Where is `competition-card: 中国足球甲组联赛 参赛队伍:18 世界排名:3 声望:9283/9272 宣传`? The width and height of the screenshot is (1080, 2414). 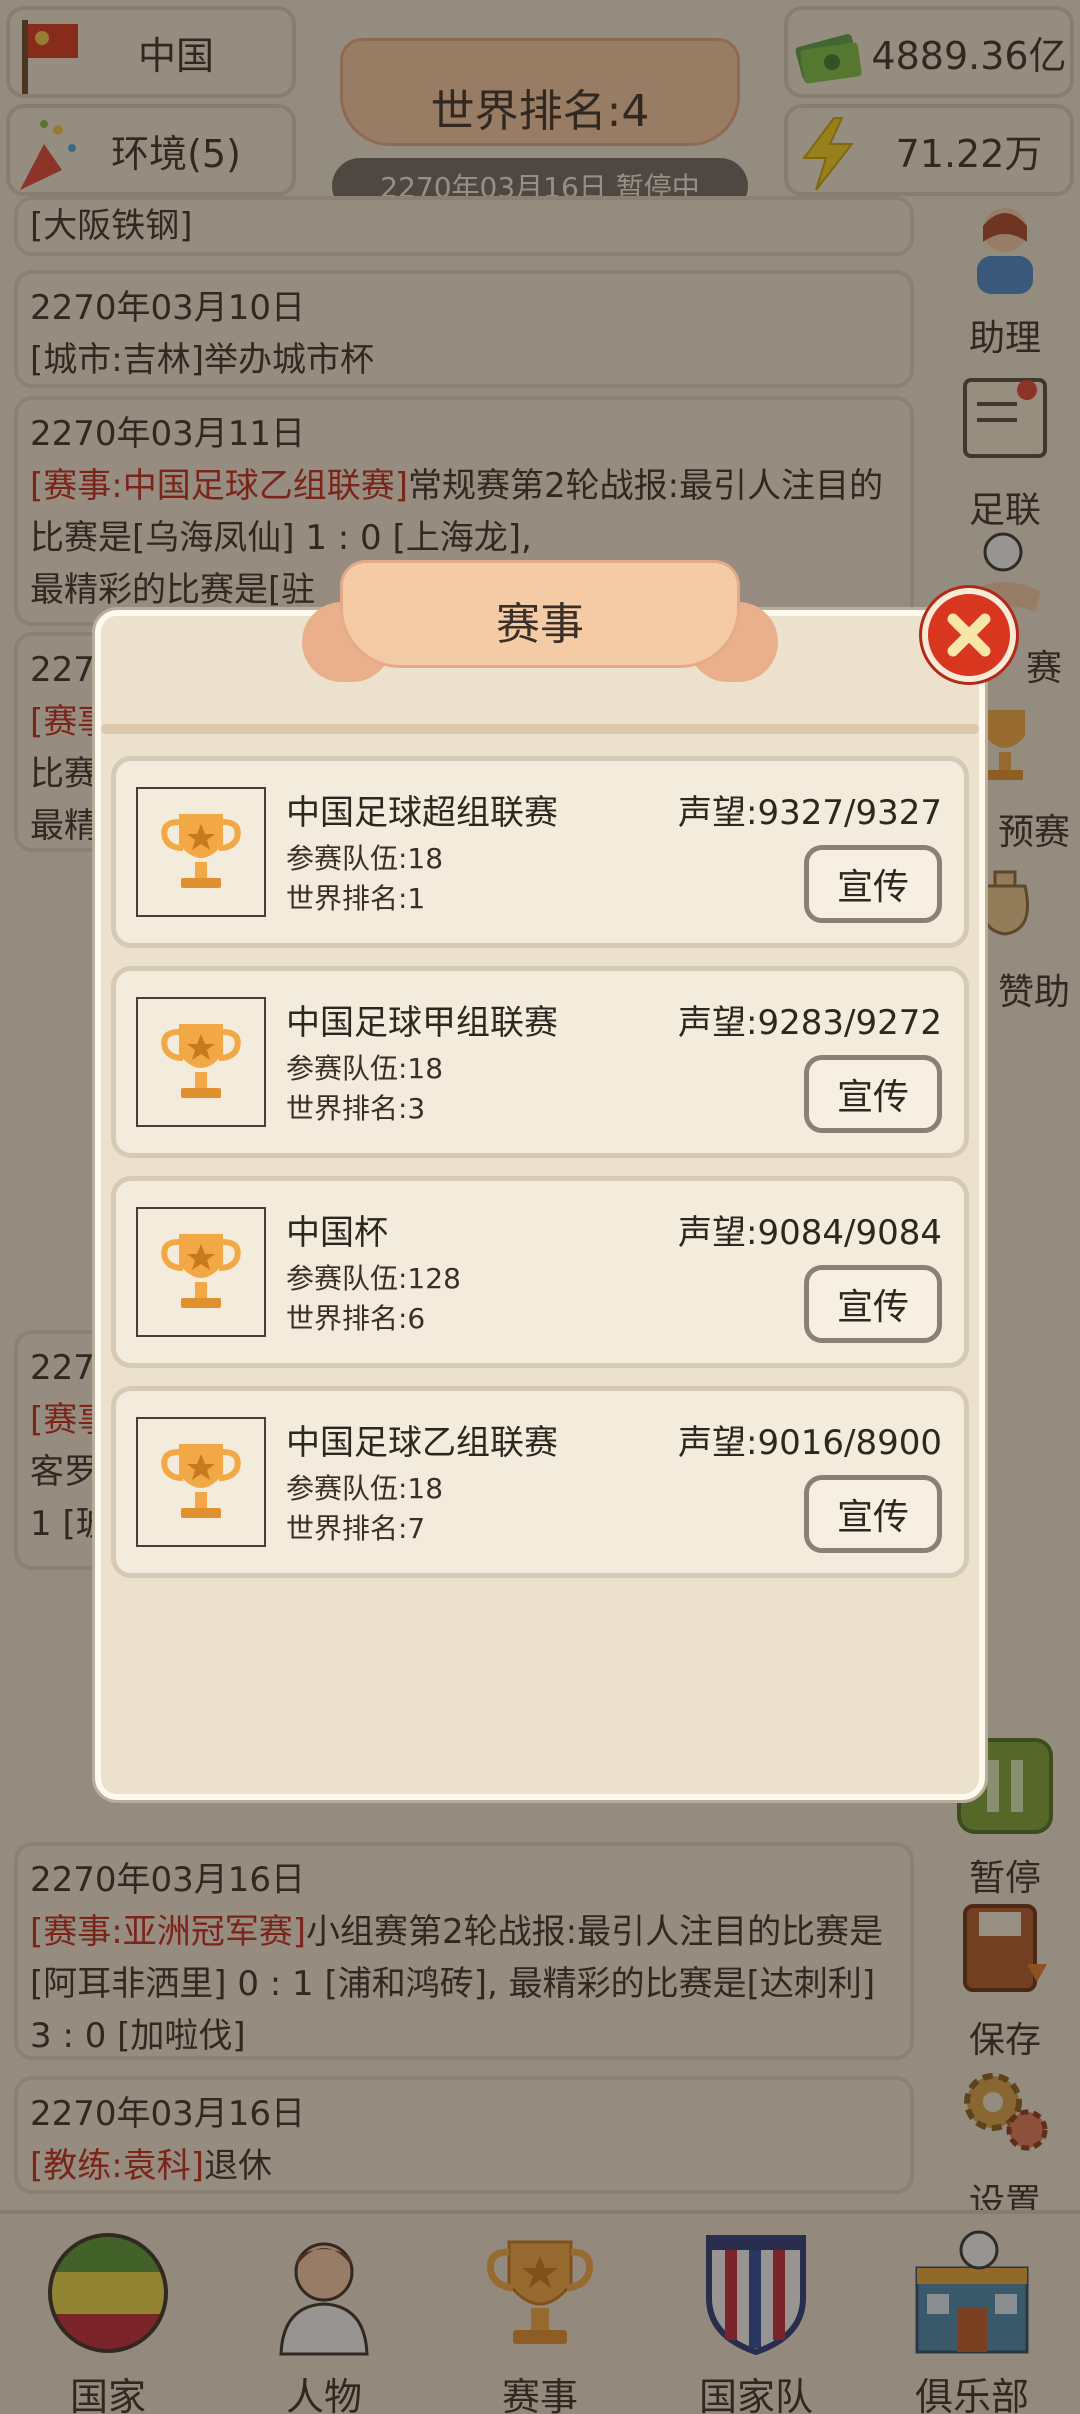
competition-card: 中国足球甲组联赛 参赛队伍:18 世界排名:3 声望:9283/9272 宣传 is located at coordinates (540, 1062).